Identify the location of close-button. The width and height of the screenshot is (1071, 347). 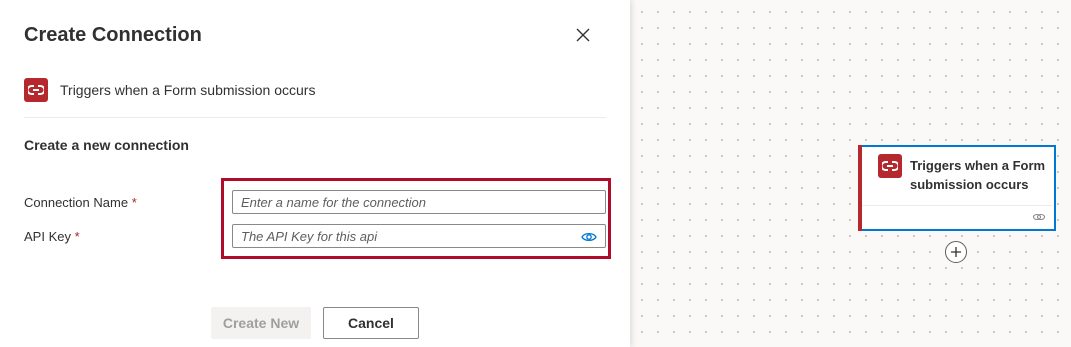
(583, 35).